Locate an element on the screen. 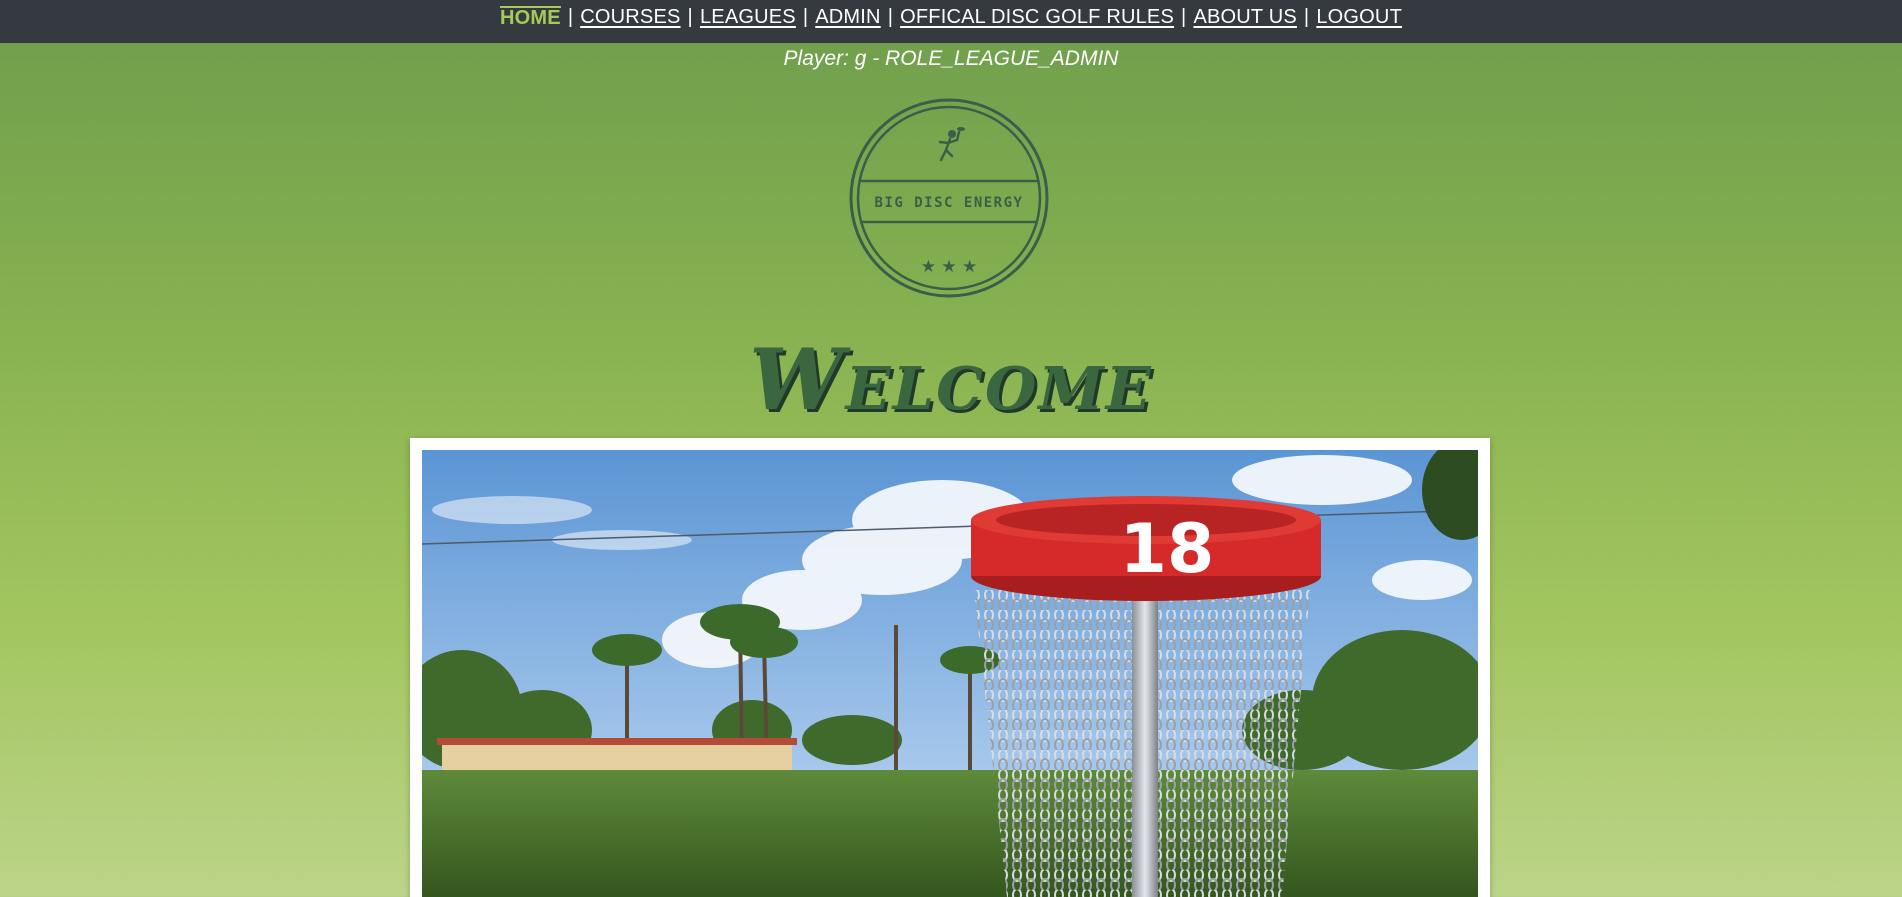  nav-about-link: ABOUT US is located at coordinates (1244, 17).